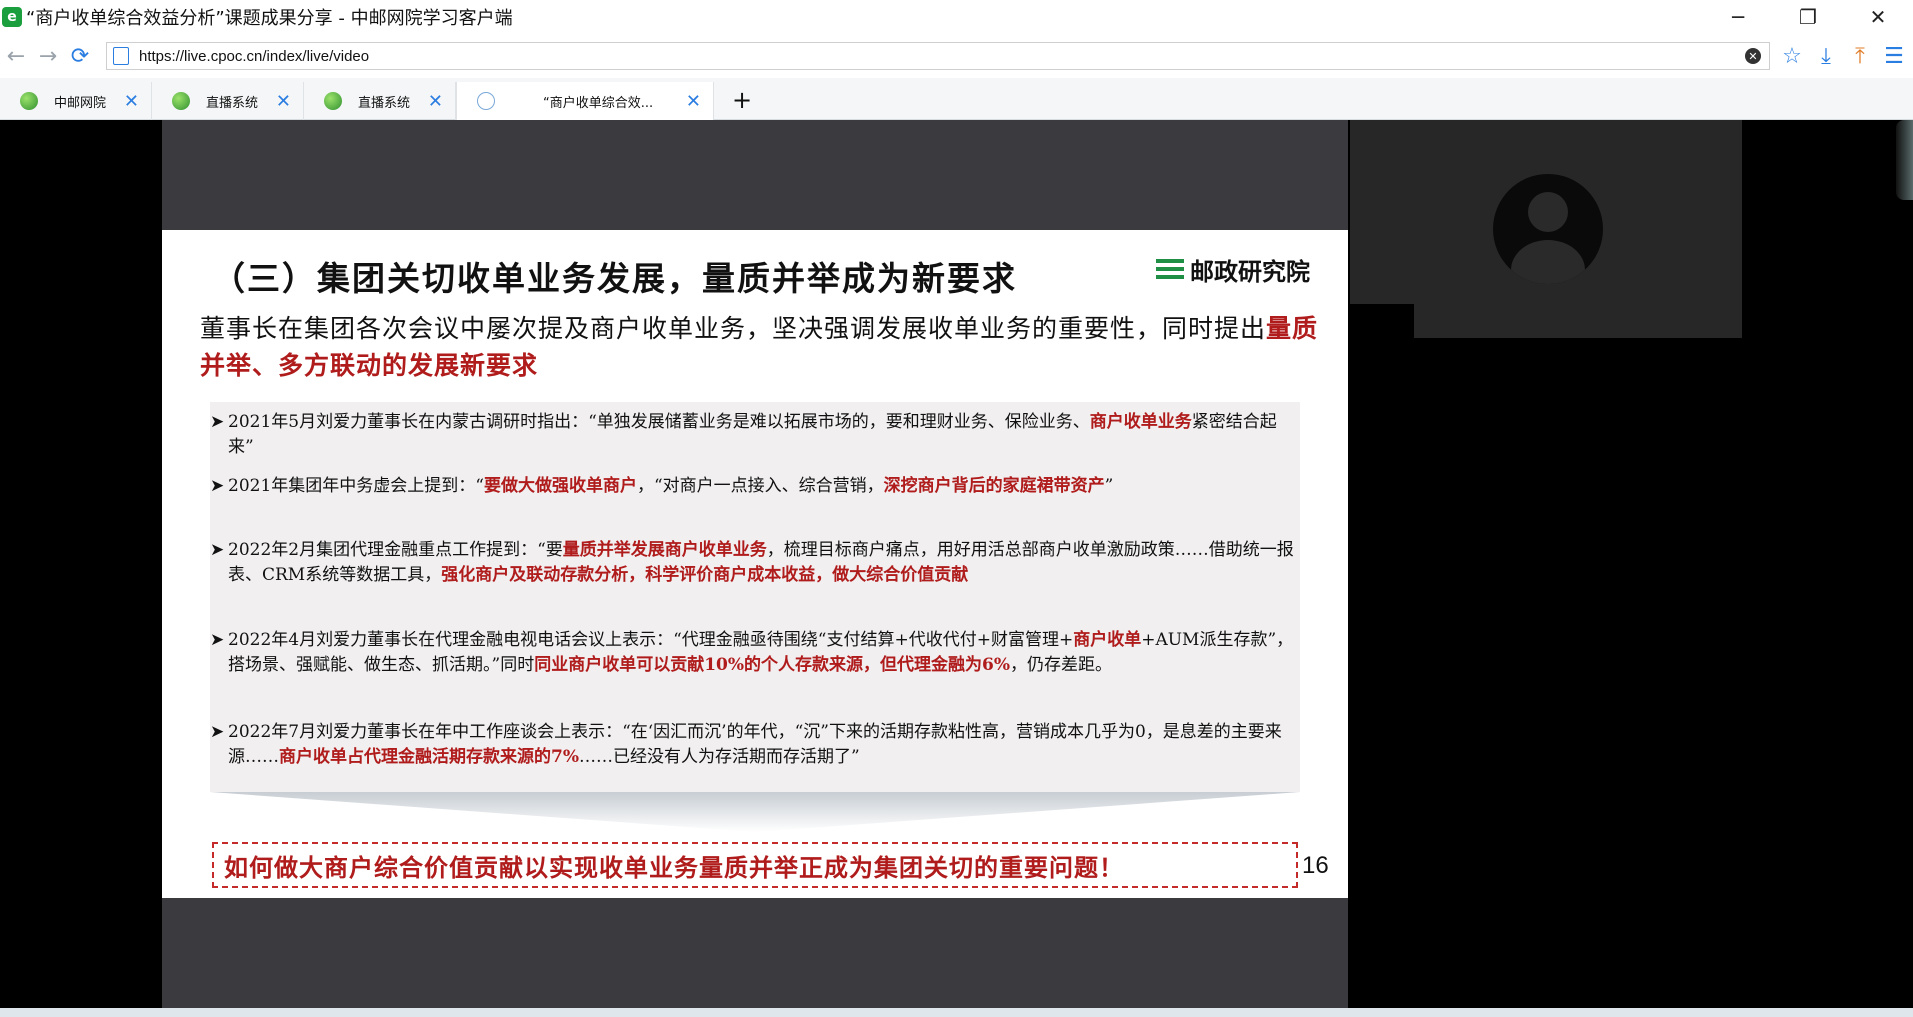 This screenshot has height=1017, width=1913. I want to click on slide-page-number: 16, so click(1315, 865).